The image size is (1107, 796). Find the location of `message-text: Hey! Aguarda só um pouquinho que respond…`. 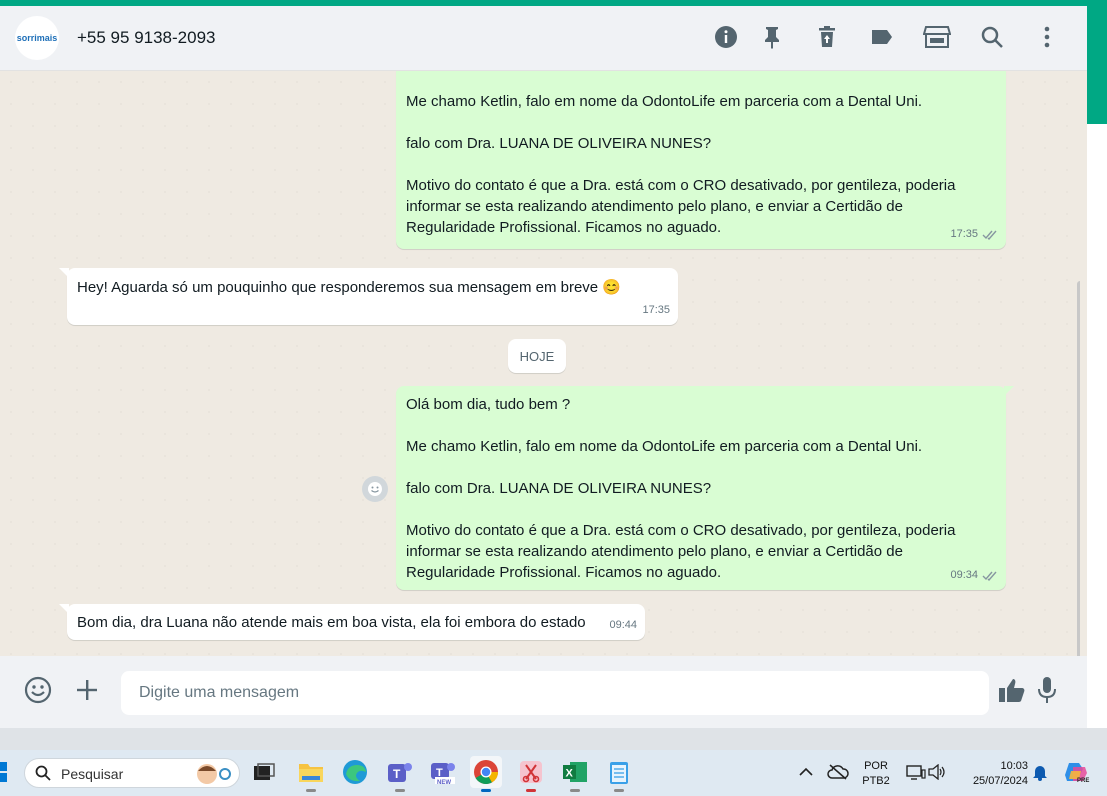

message-text: Hey! Aguarda só um pouquinho que respond… is located at coordinates (349, 287).